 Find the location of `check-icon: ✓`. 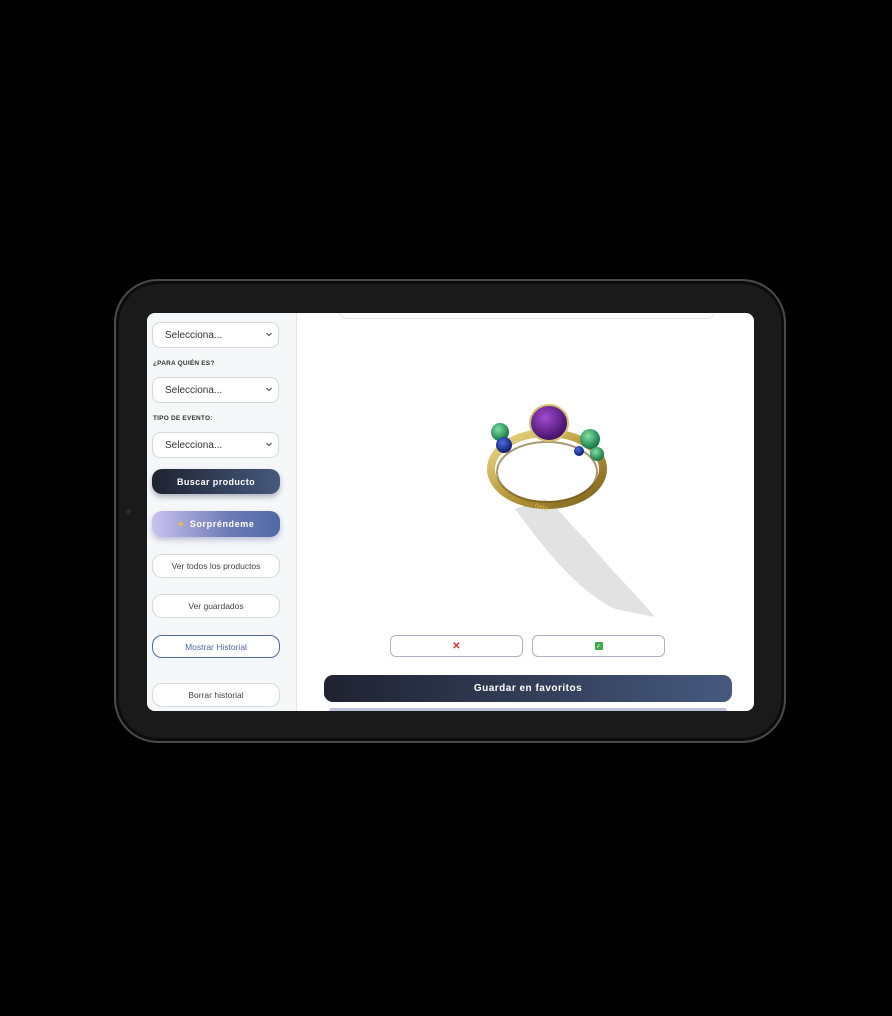

check-icon: ✓ is located at coordinates (598, 646).